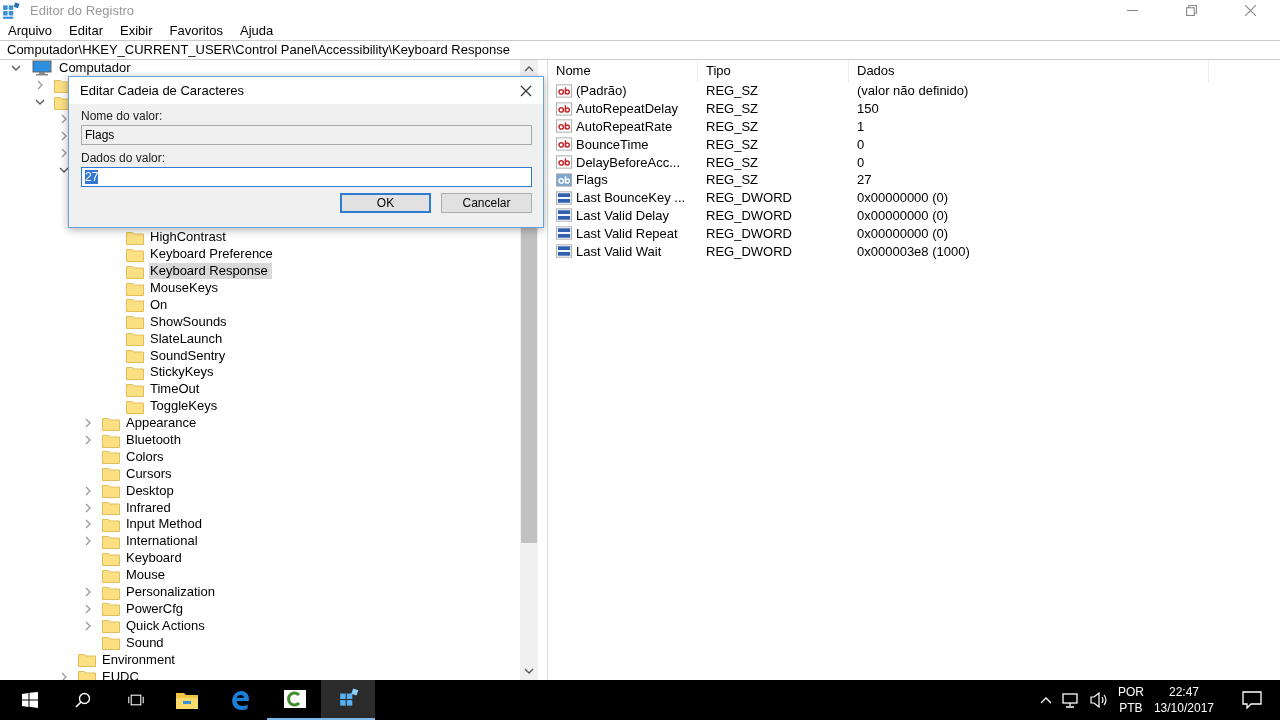  I want to click on tree-item: Keyboard Preference, so click(213, 254).